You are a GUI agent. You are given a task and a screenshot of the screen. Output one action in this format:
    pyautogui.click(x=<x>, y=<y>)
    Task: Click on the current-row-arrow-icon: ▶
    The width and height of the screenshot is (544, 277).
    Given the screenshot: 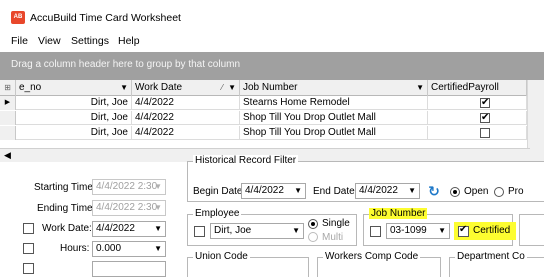 What is the action you would take?
    pyautogui.click(x=8, y=103)
    